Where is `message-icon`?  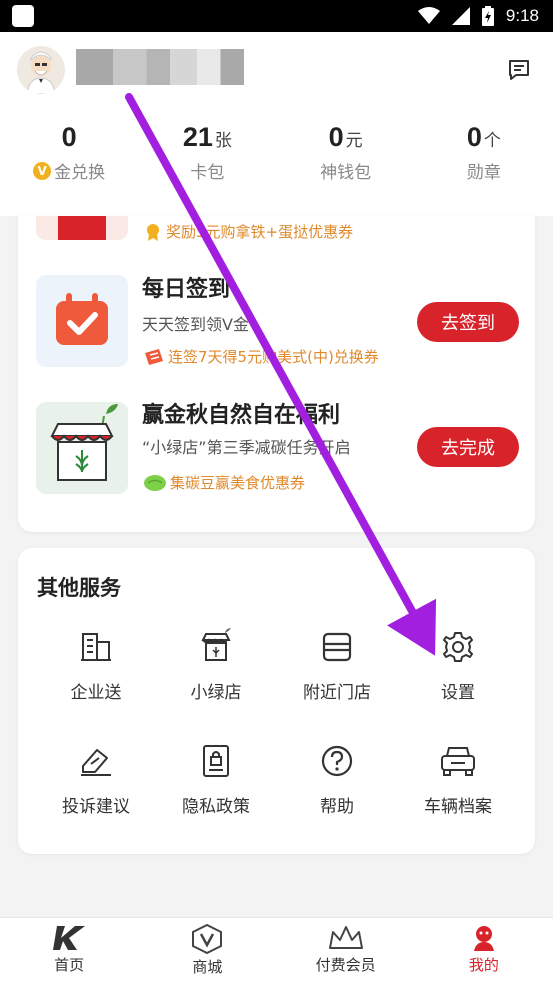 message-icon is located at coordinates (519, 70).